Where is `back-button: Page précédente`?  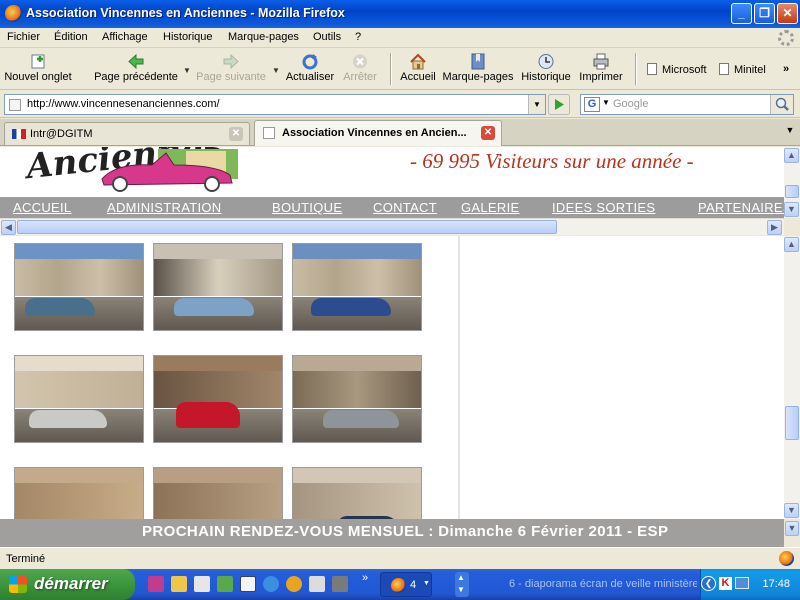
back-button: Page précédente is located at coordinates (136, 69).